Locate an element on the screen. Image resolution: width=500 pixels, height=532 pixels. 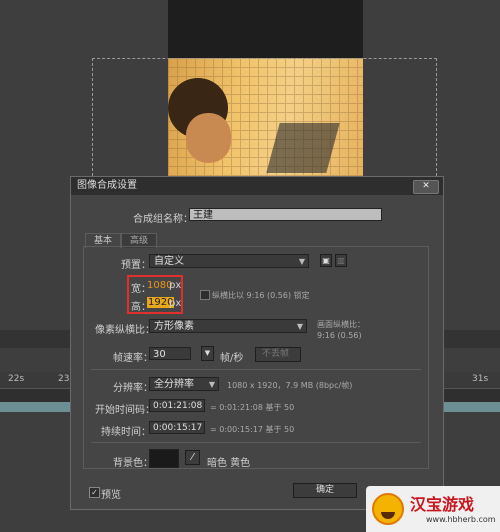
fps-unit: 帧/秒 is located at coordinates (232, 358).